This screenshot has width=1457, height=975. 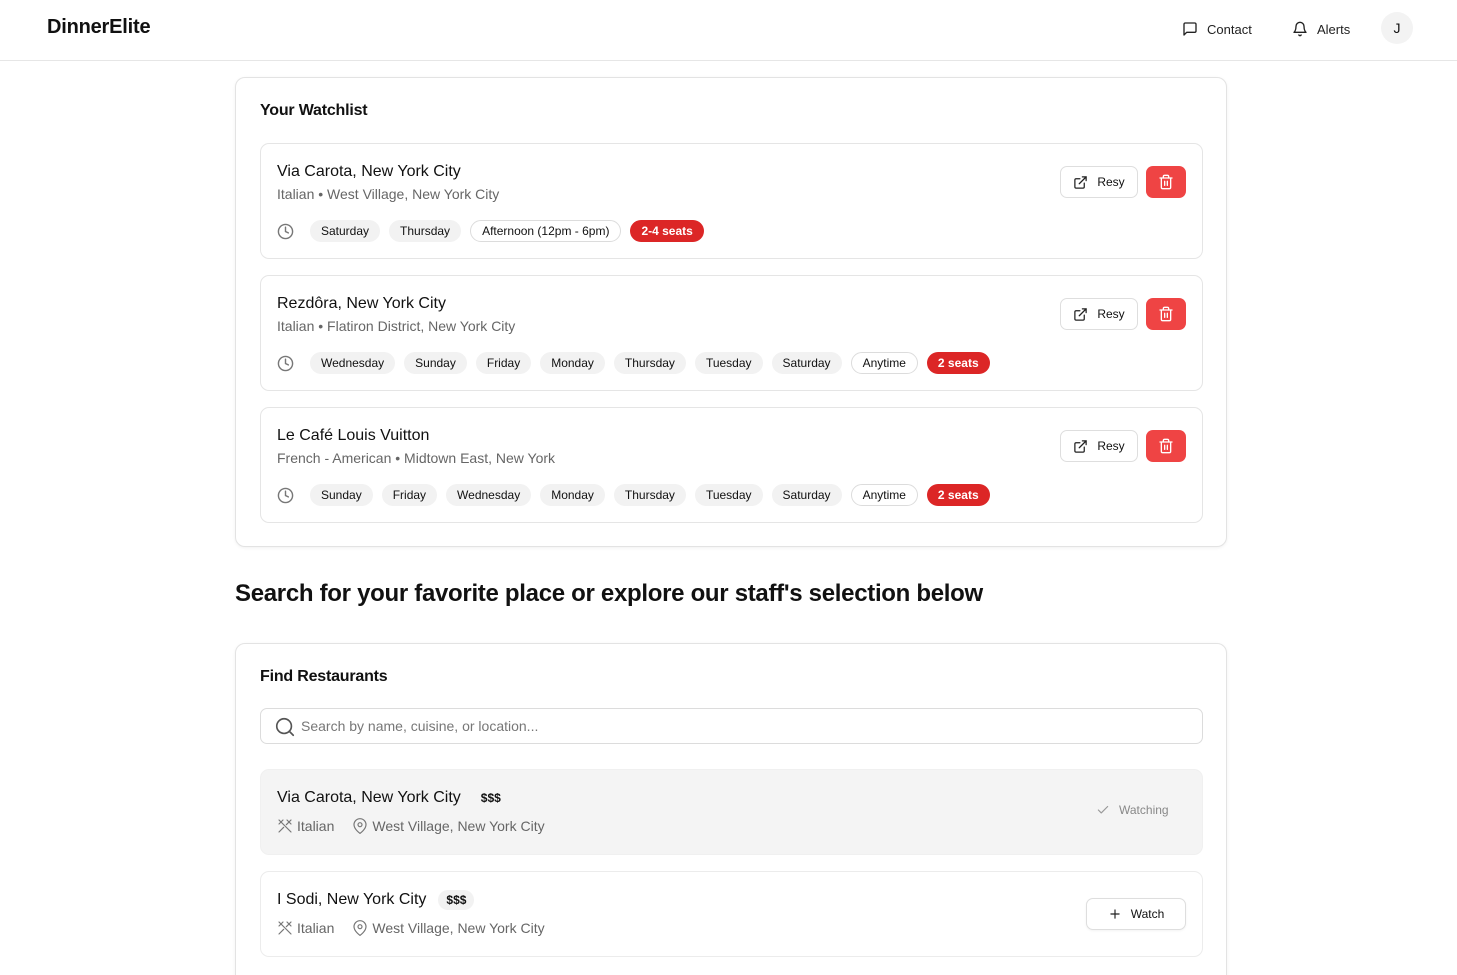 I want to click on search-box, so click(x=731, y=726).